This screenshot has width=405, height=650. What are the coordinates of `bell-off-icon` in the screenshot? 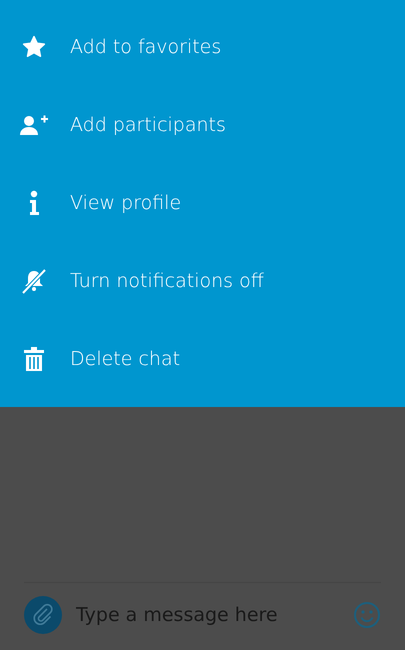 It's located at (34, 281).